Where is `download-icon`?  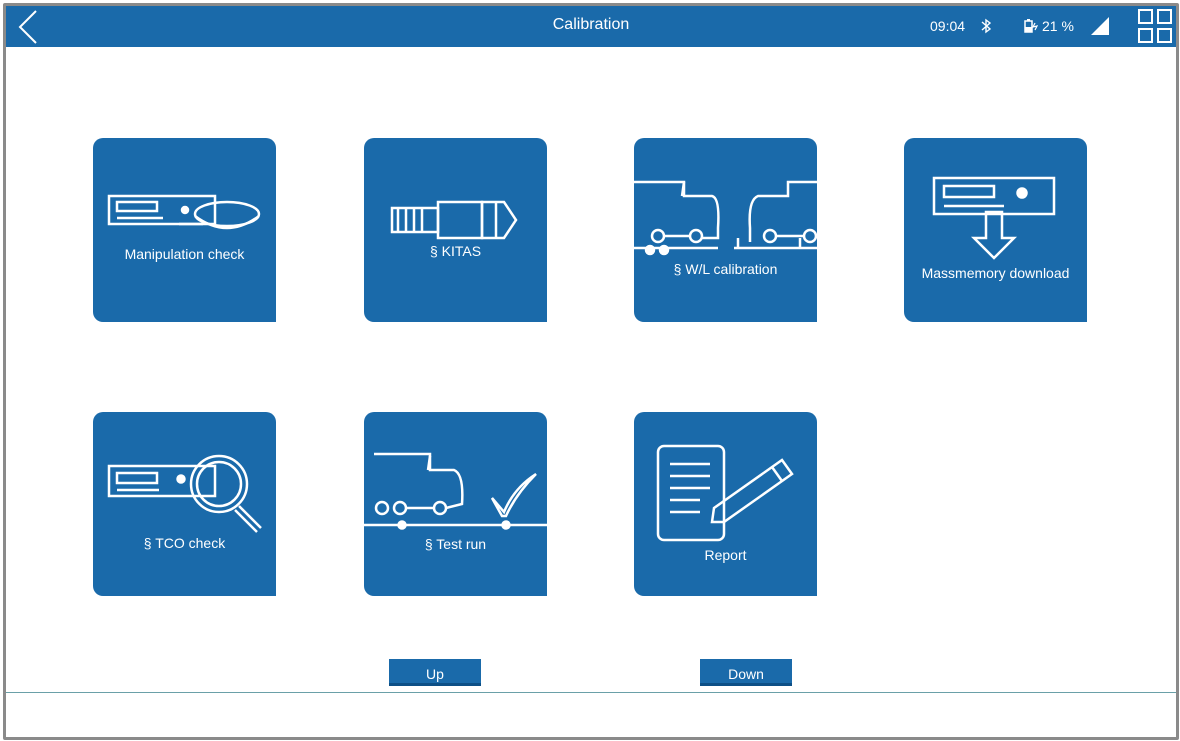 download-icon is located at coordinates (994, 218).